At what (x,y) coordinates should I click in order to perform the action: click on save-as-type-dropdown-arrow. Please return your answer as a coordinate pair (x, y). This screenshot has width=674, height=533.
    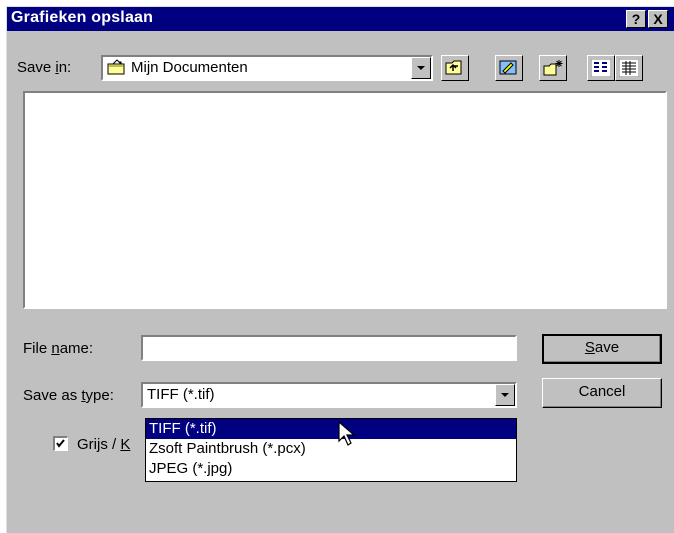
    Looking at the image, I should click on (505, 395).